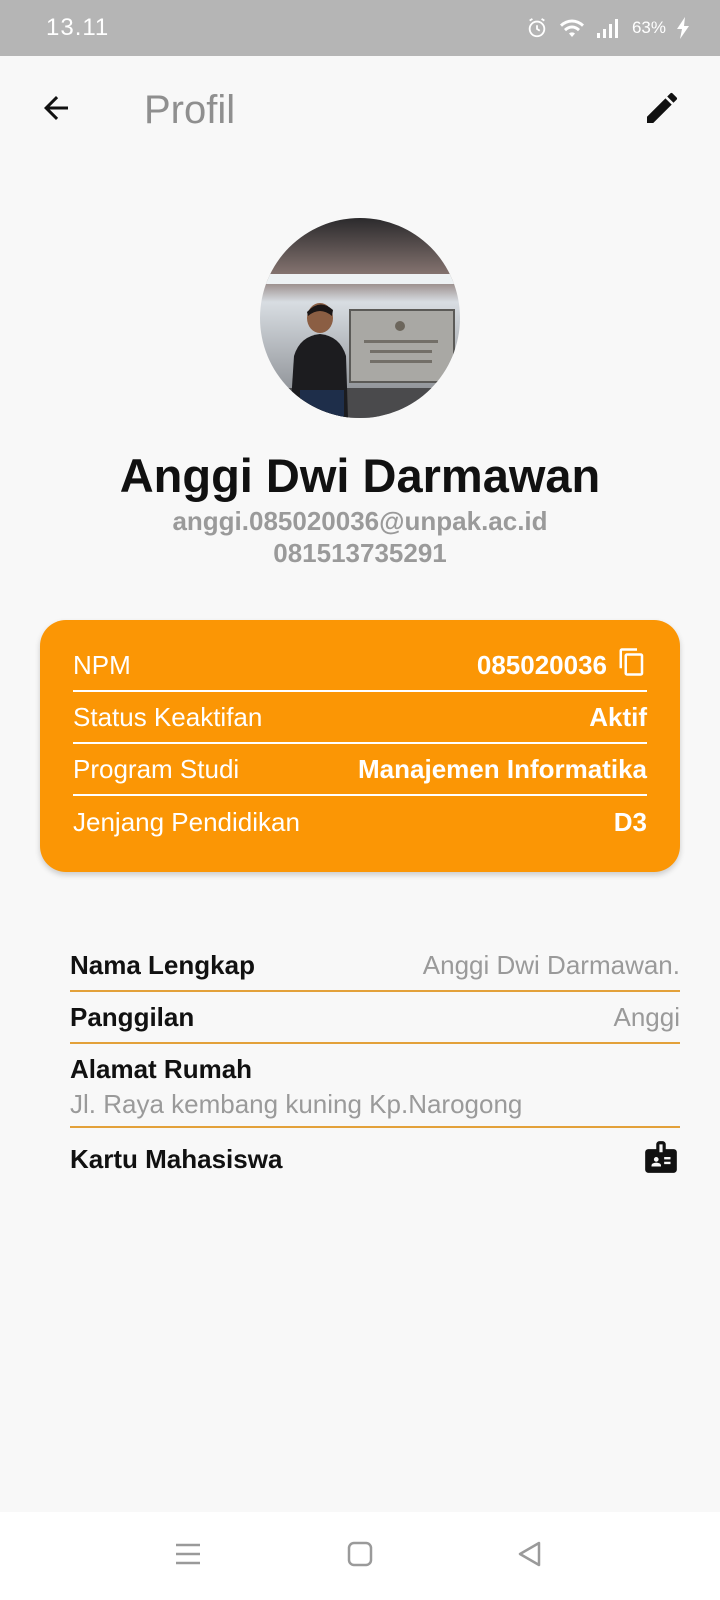 Image resolution: width=720 pixels, height=1600 pixels. Describe the element at coordinates (360, 112) in the screenshot. I see `app-bar: Profil` at that location.